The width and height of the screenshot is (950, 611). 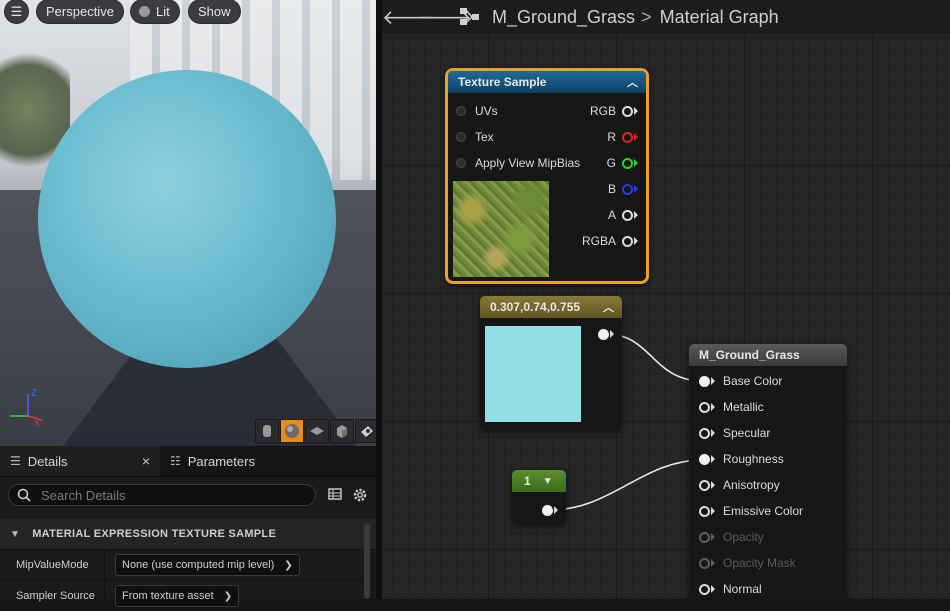 I want to click on search-icon, so click(x=24, y=495).